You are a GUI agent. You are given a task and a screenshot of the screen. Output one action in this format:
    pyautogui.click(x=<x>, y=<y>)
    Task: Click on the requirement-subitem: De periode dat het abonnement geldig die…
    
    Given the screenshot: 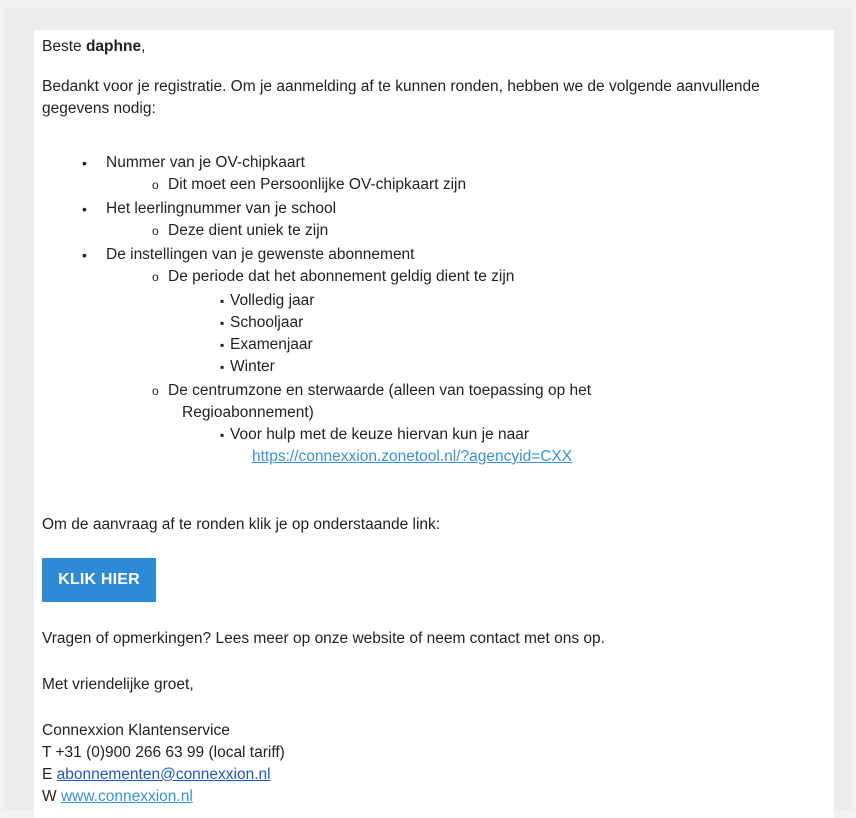 What is the action you would take?
    pyautogui.click(x=333, y=277)
    